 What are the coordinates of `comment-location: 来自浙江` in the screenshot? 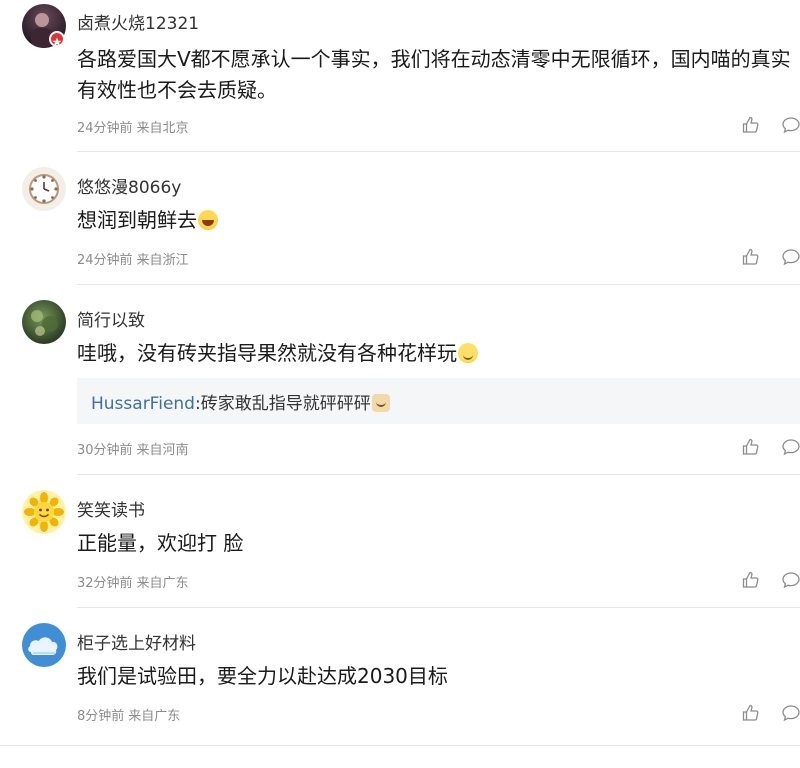 It's located at (162, 260).